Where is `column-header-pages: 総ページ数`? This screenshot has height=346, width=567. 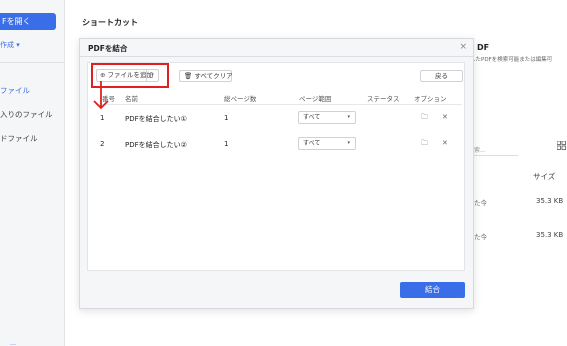 column-header-pages: 総ページ数 is located at coordinates (240, 99).